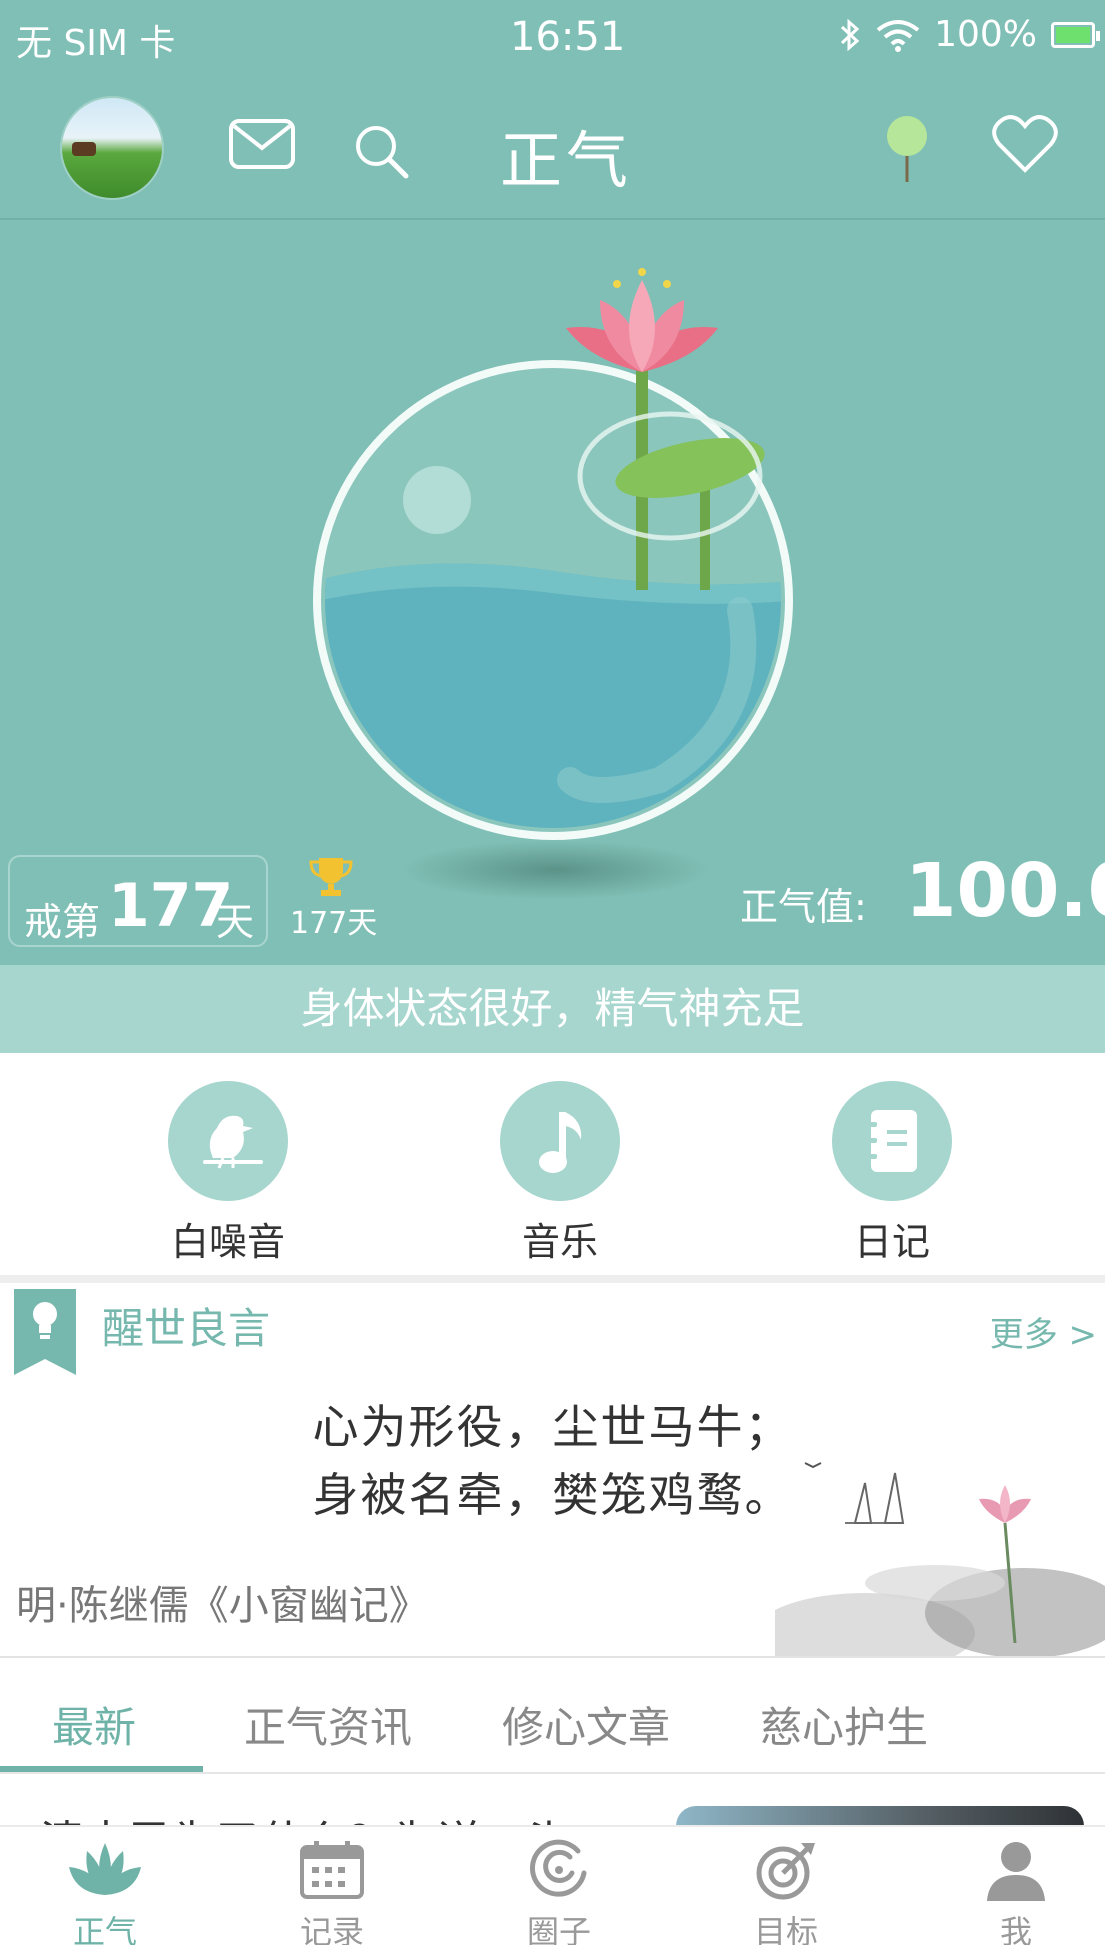 This screenshot has height=1945, width=1105. I want to click on nav-goal: 目标, so click(786, 1892).